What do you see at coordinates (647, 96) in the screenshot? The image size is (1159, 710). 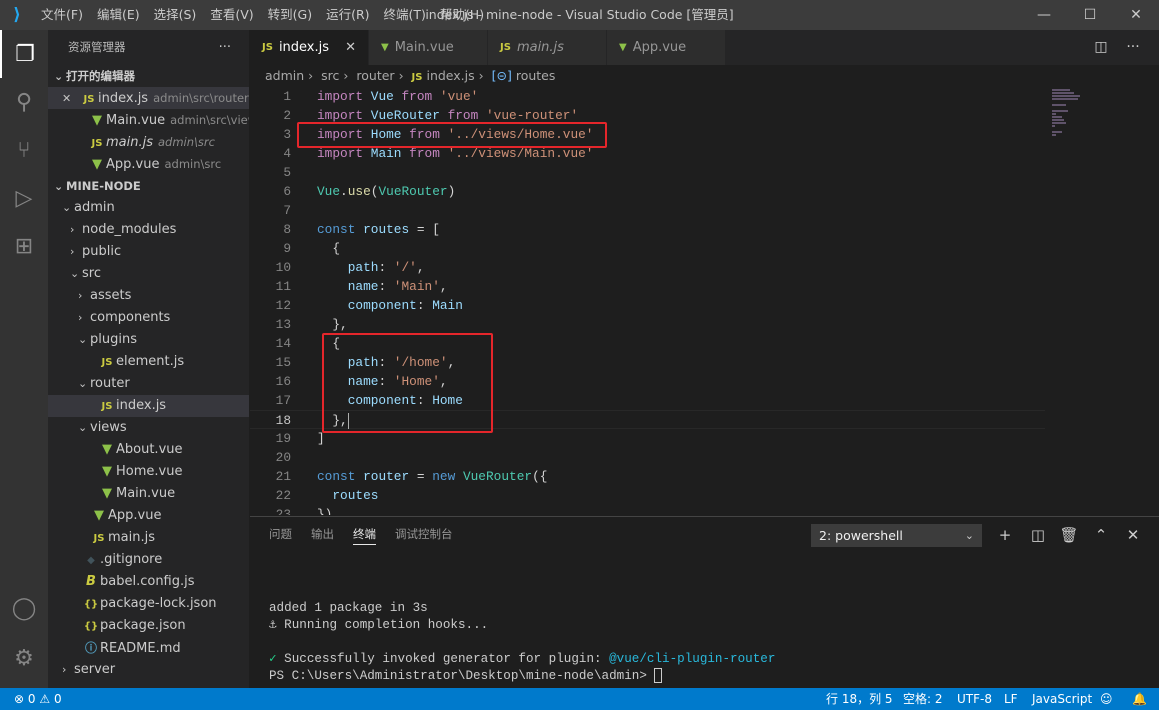 I see `code-line: 1 import Vue from 'vue'` at bounding box center [647, 96].